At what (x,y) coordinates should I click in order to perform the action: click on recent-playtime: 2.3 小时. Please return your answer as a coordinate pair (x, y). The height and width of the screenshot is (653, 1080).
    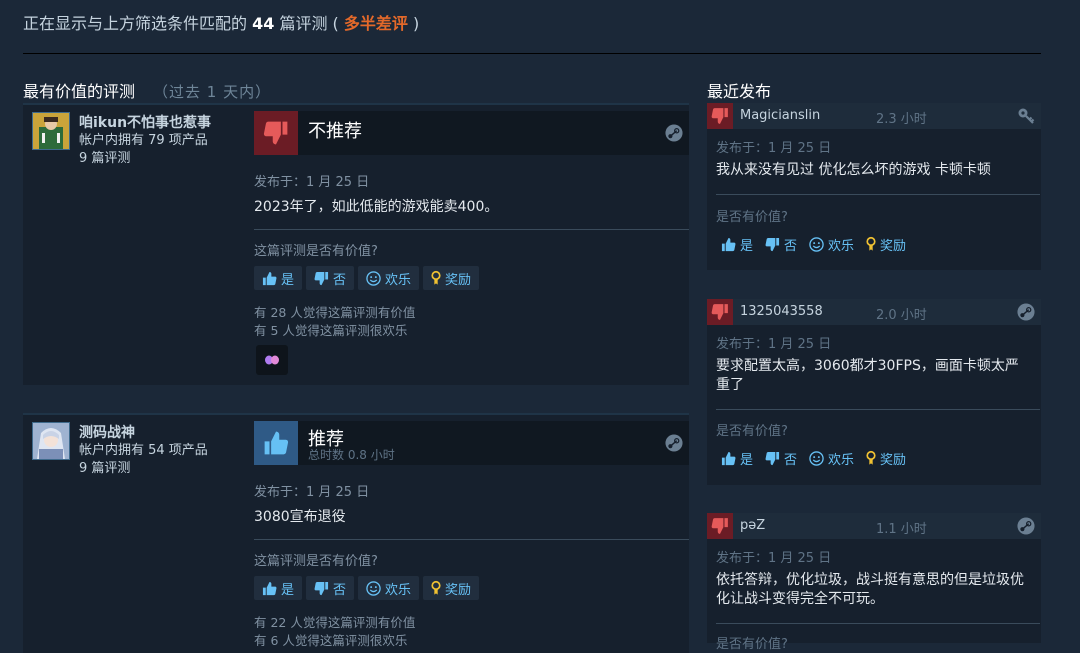
    Looking at the image, I should click on (901, 119).